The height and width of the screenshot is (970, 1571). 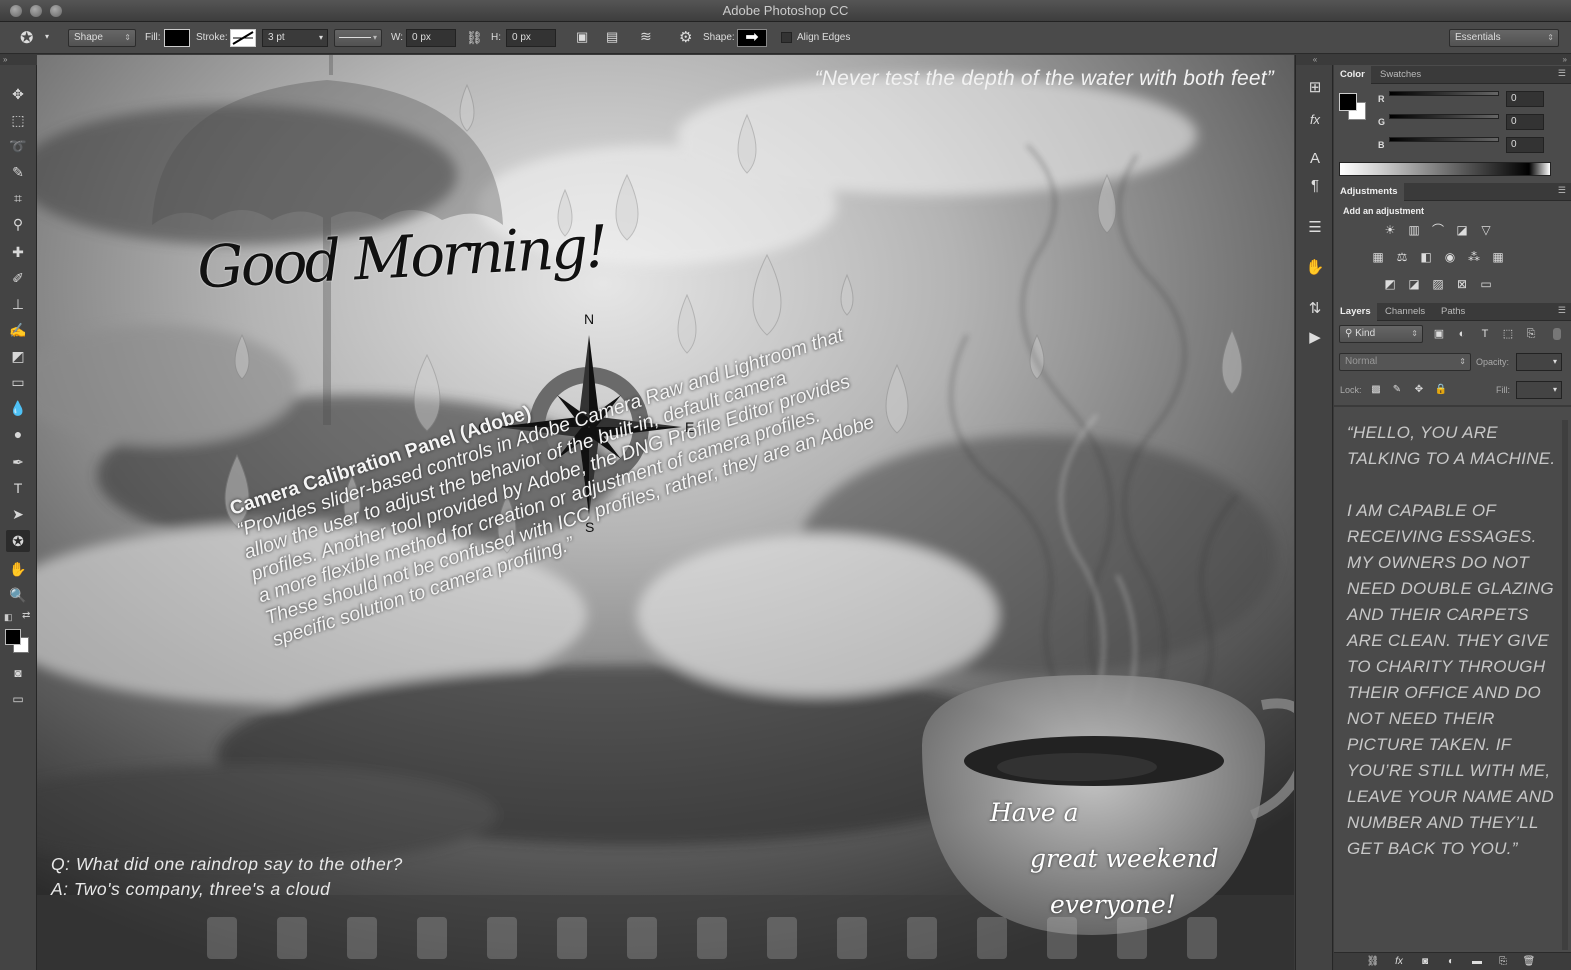 I want to click on shape-picker: ➡, so click(x=752, y=38).